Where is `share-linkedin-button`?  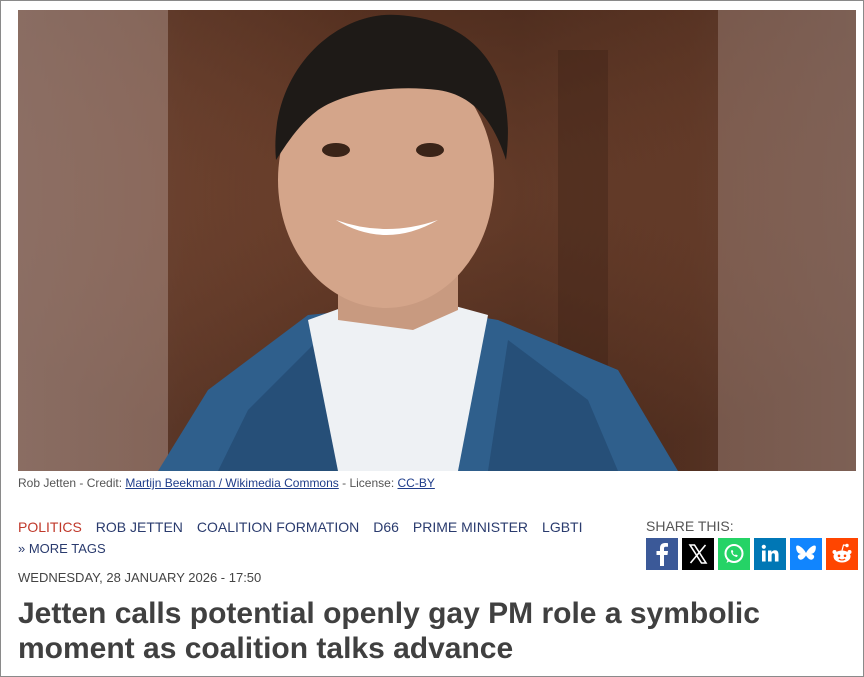
share-linkedin-button is located at coordinates (770, 554).